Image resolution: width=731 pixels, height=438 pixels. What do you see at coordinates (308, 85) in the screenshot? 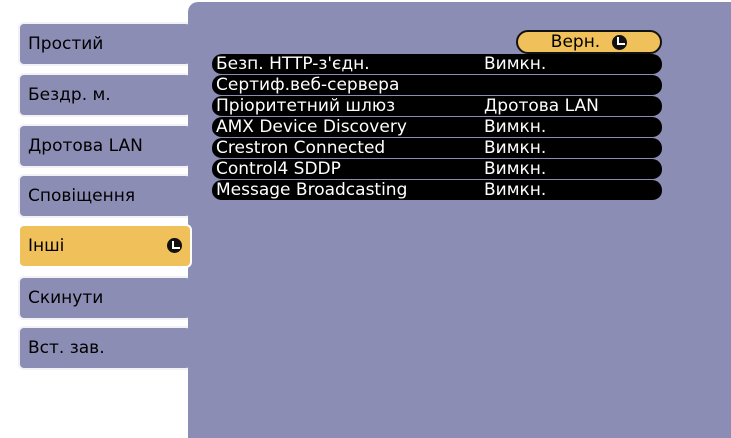
I see `setting-label: Сертиф.веб-сервера` at bounding box center [308, 85].